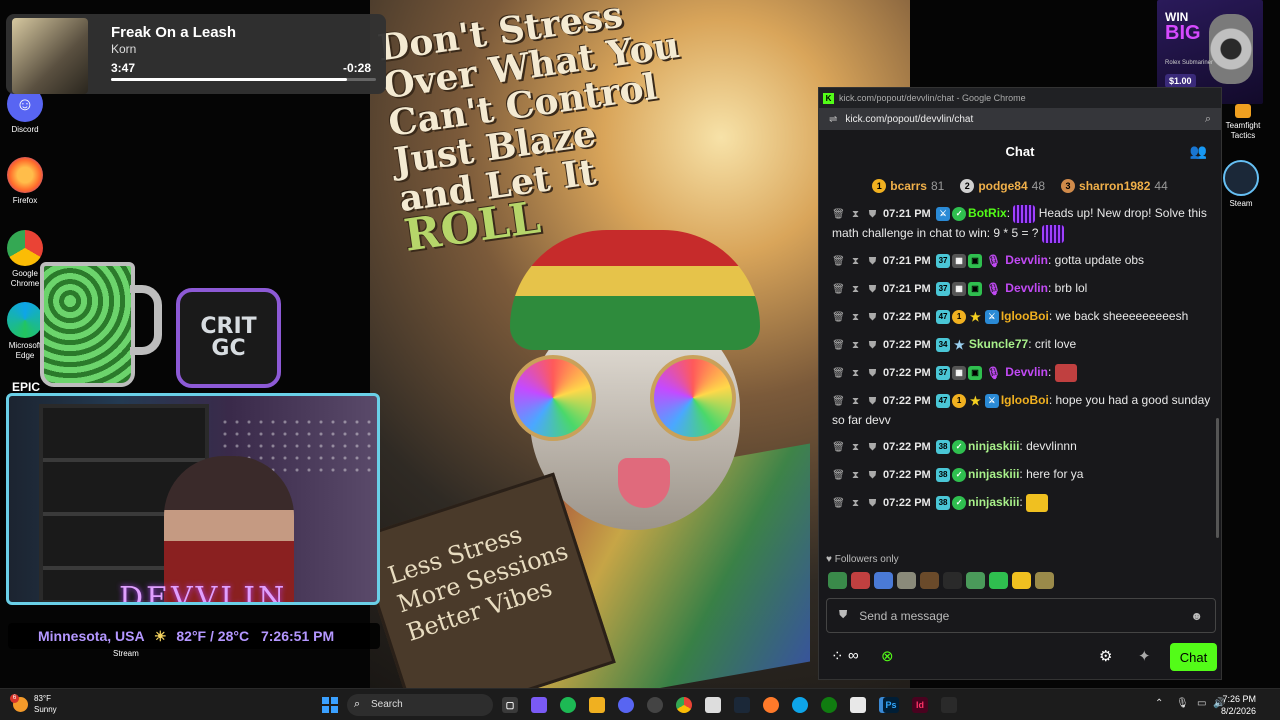  Describe the element at coordinates (1114, 185) in the screenshot. I see `leaderboard-entry: 3 sharron1982 44` at that location.